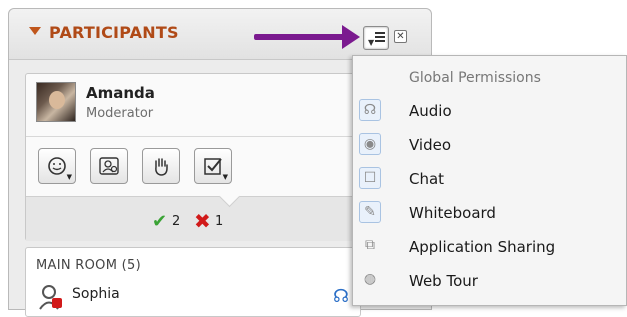 Image resolution: width=627 pixels, height=317 pixels. Describe the element at coordinates (120, 93) in the screenshot. I see `presenter-name: Amanda` at that location.